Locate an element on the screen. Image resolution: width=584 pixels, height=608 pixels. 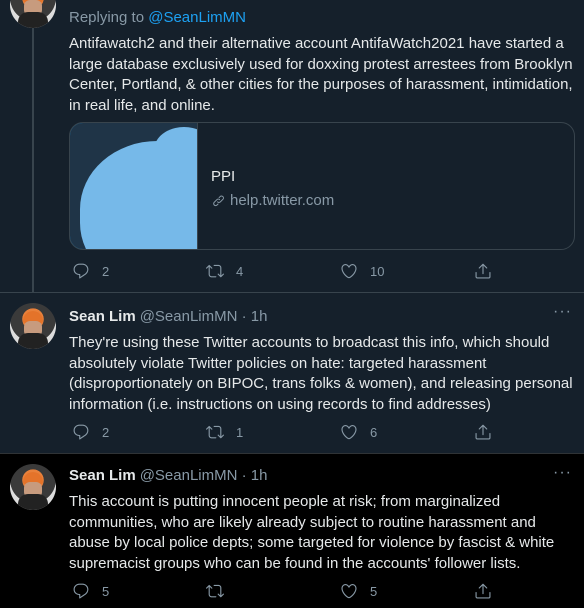
card-title: PPI is located at coordinates (223, 176).